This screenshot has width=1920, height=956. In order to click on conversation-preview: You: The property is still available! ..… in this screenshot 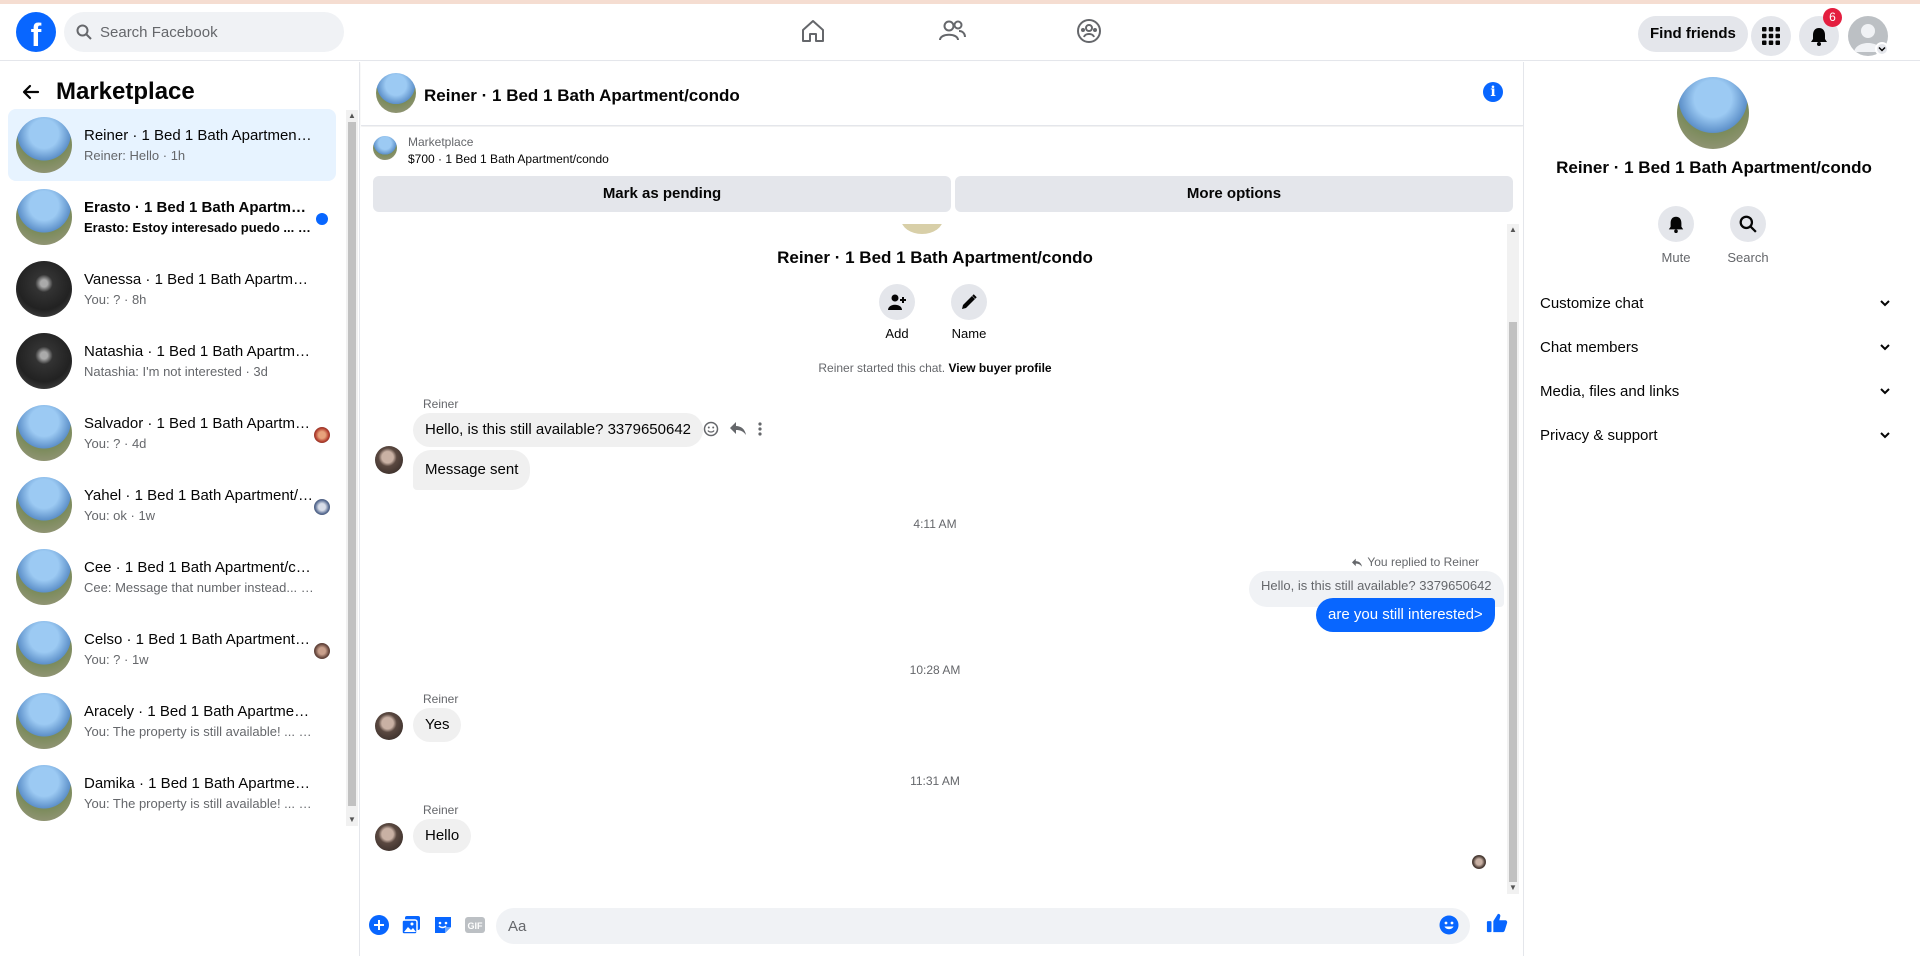, I will do `click(199, 731)`.